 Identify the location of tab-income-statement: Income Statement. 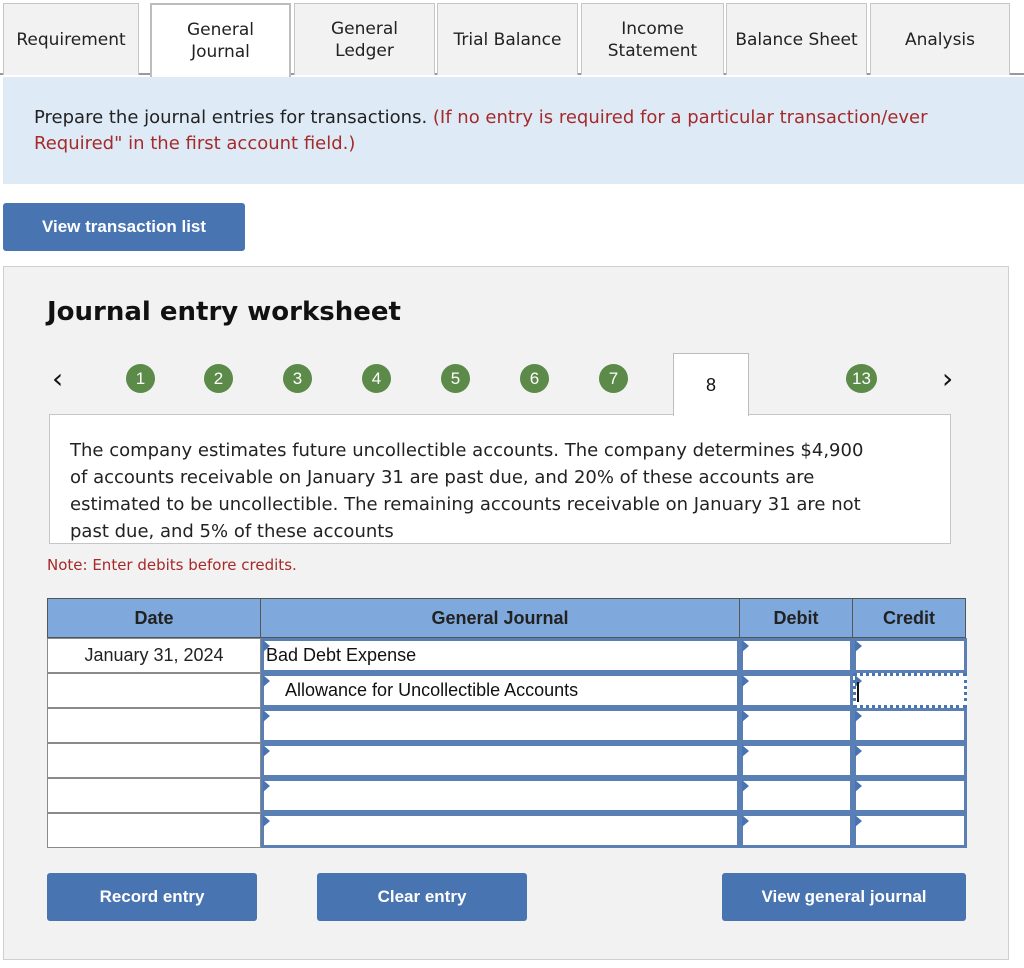
(652, 39).